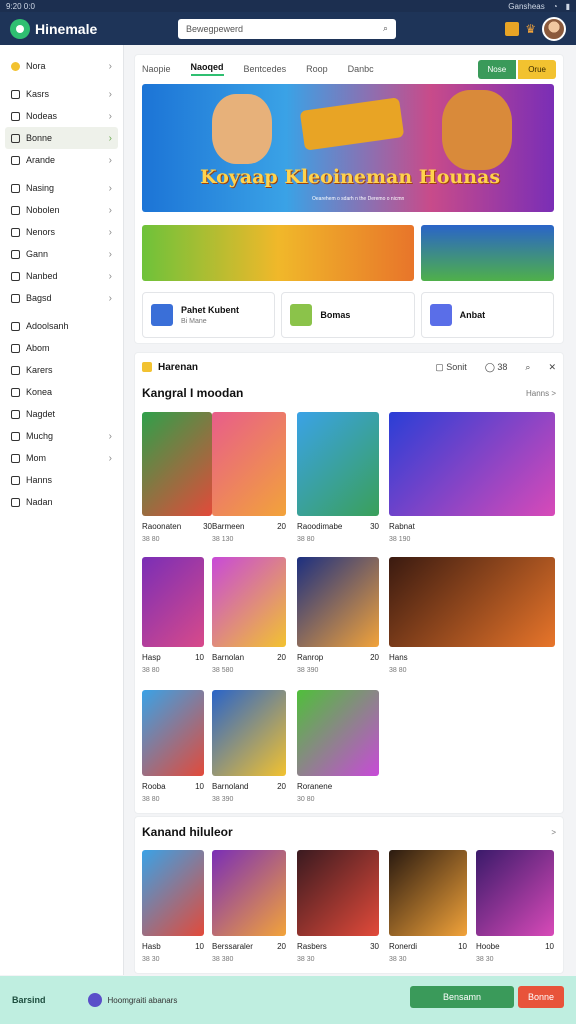  Describe the element at coordinates (29, 1000) in the screenshot. I see `bottom-left-label: Barsind` at that location.